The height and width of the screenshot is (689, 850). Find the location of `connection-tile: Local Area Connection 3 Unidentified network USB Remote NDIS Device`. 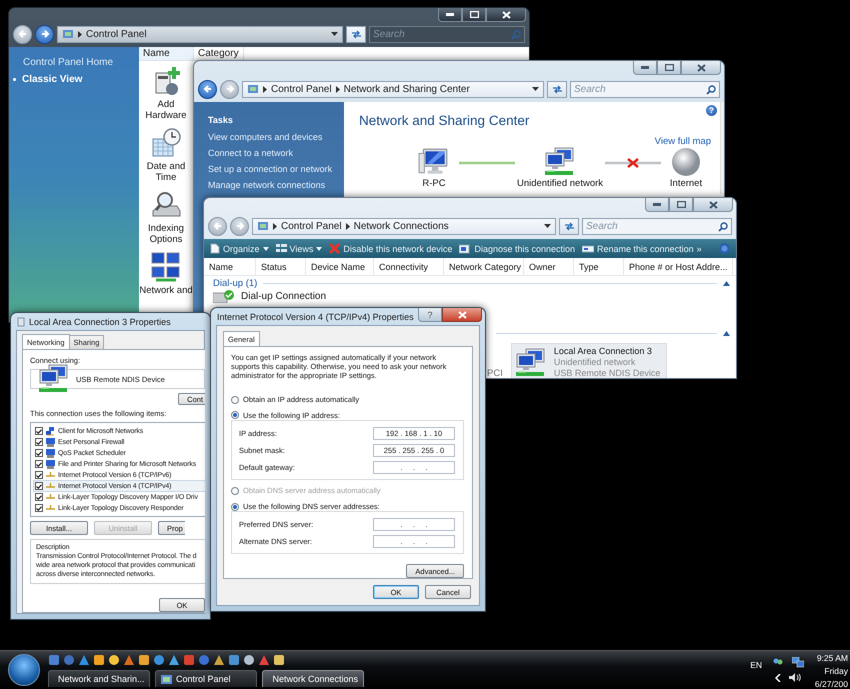

connection-tile: Local Area Connection 3 Unidentified network USB Remote NDIS Device is located at coordinates (589, 360).